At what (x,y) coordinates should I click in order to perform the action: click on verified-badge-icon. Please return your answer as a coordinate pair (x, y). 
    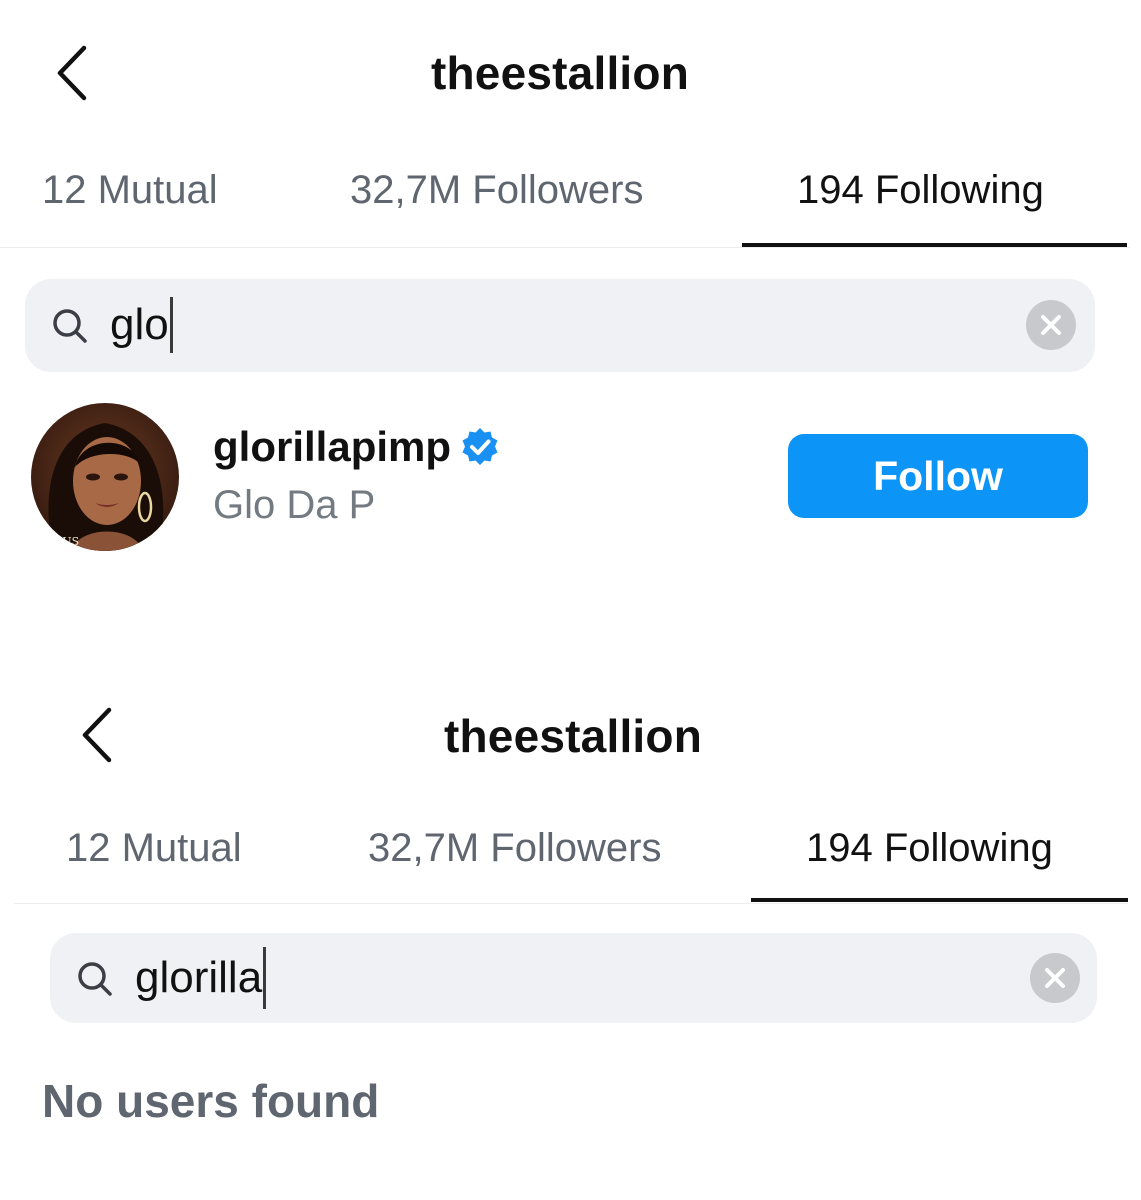
    Looking at the image, I should click on (480, 447).